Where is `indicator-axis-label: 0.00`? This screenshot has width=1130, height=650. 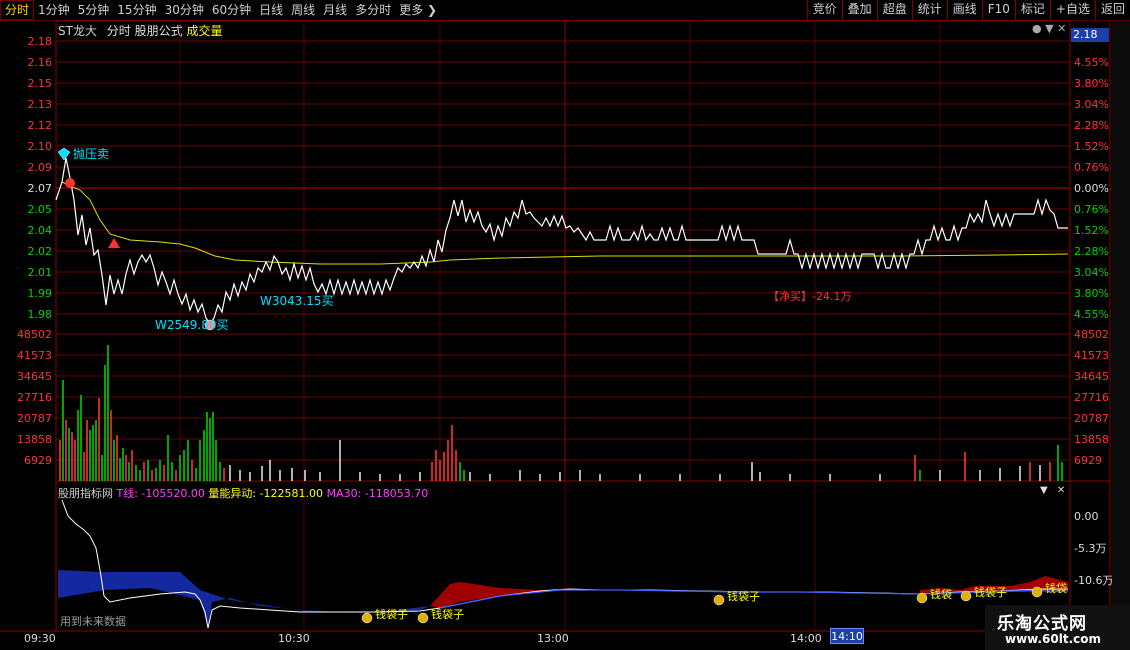
indicator-axis-label: 0.00 is located at coordinates (1086, 516).